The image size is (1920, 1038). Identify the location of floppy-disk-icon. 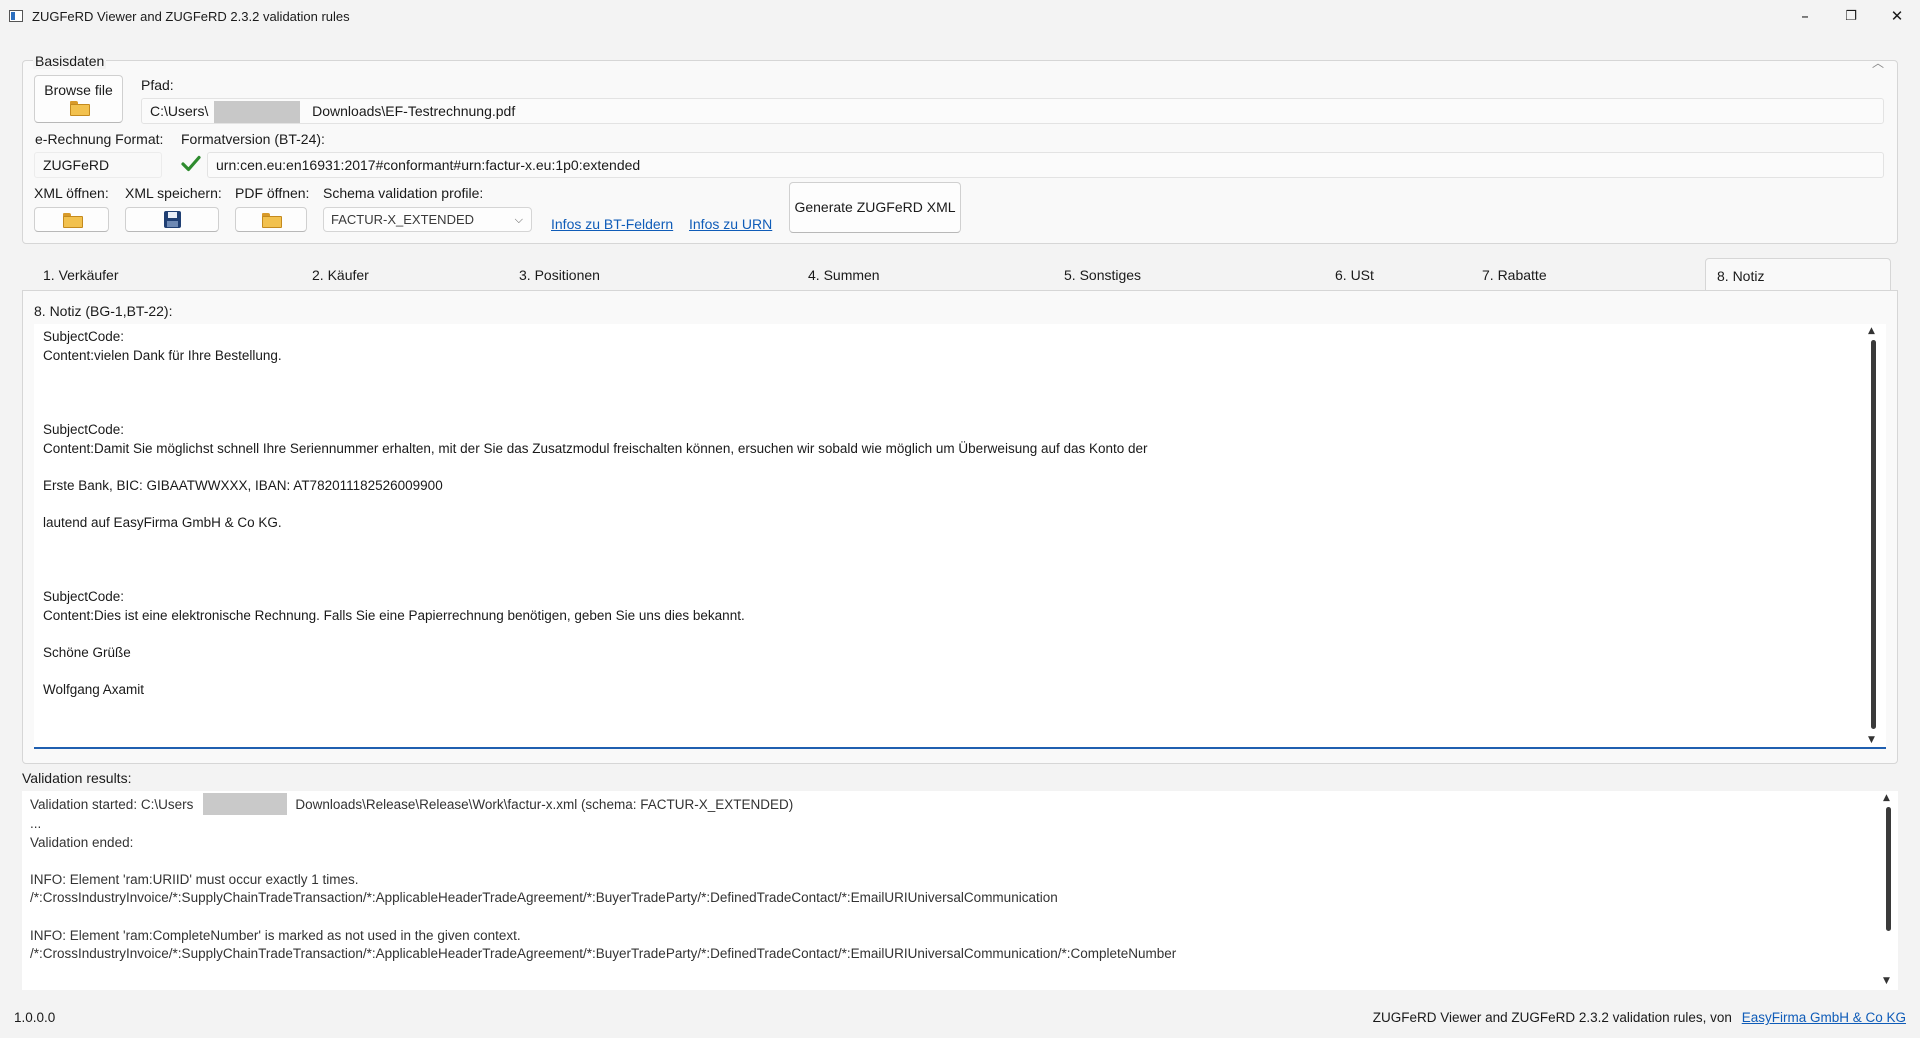
(172, 219).